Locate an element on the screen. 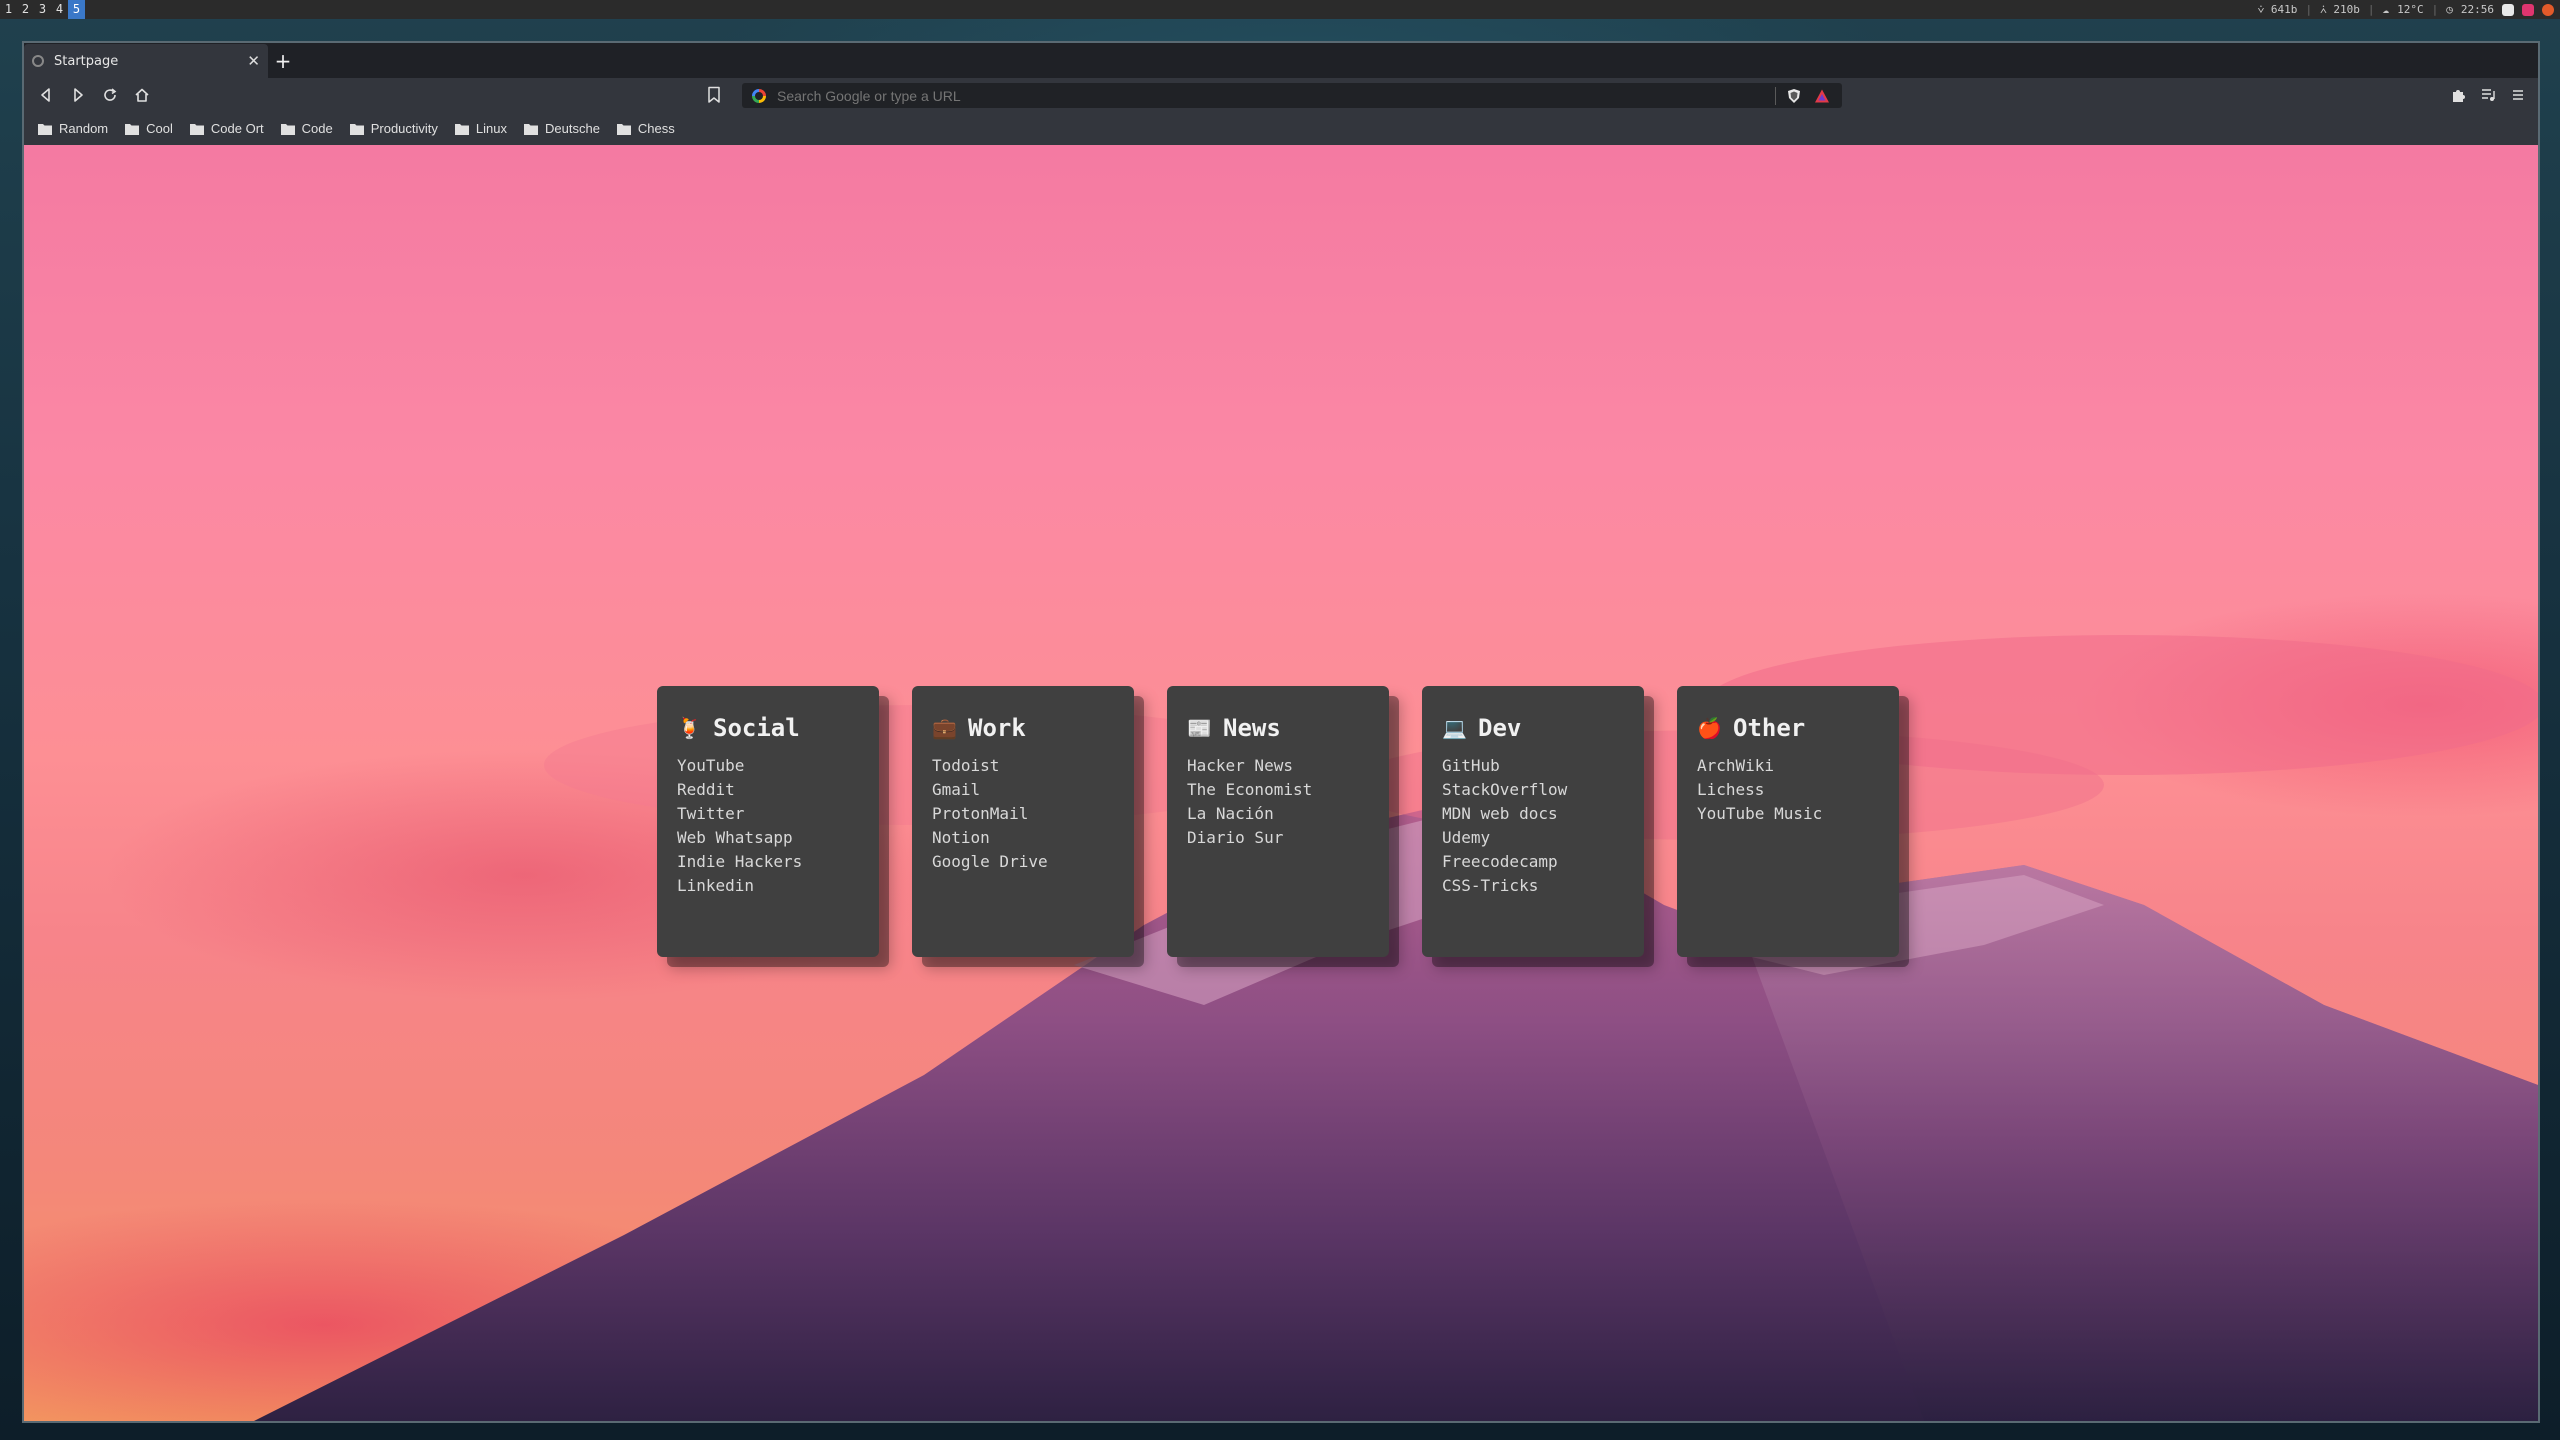 This screenshot has height=1440, width=2560. brave-shield-icon is located at coordinates (1794, 96).